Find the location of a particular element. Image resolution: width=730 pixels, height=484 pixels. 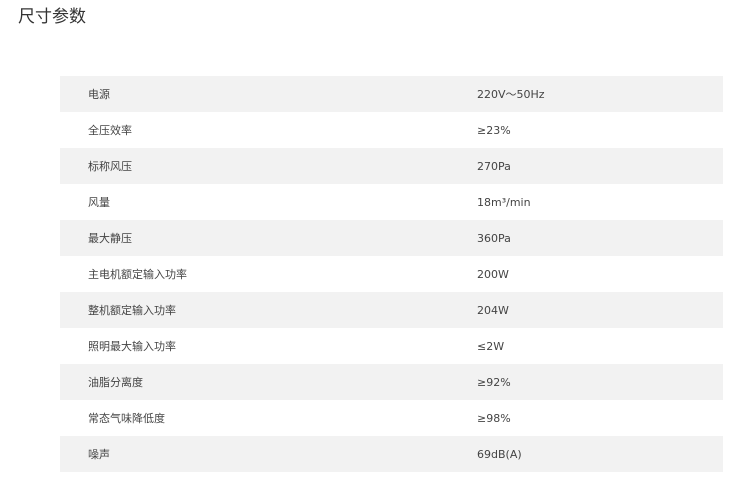

spec-row-power-supply: 电源 220V～50Hz is located at coordinates (391, 94).